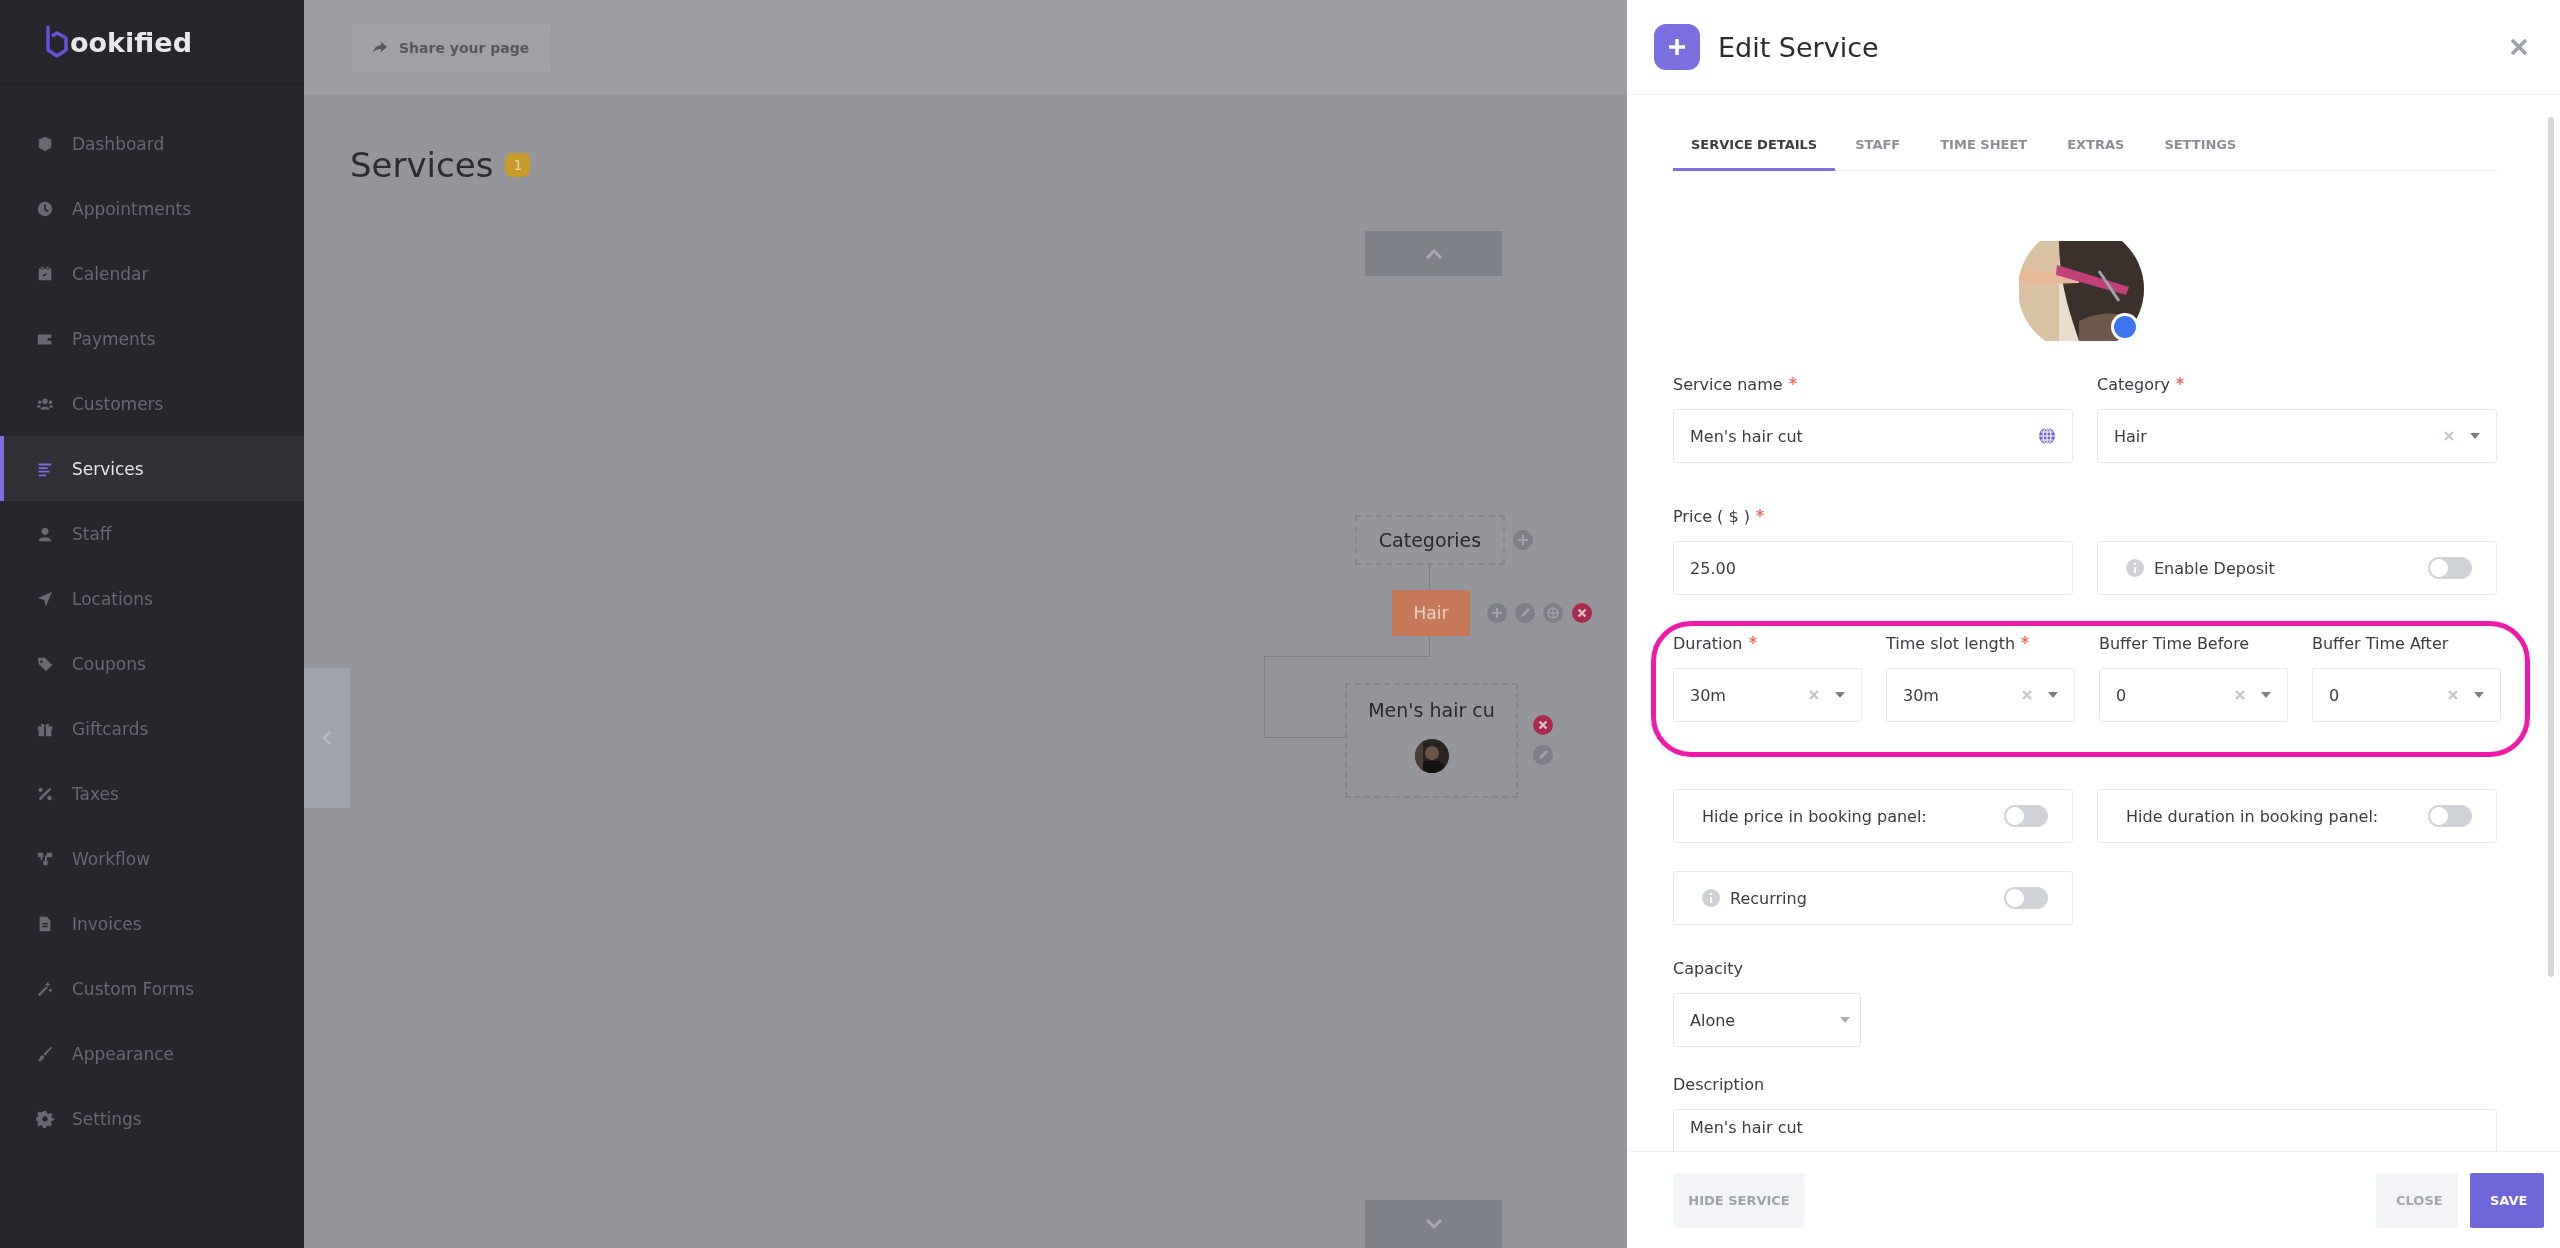 The image size is (2560, 1248). What do you see at coordinates (152, 858) in the screenshot?
I see `sidebar-item: Workflow` at bounding box center [152, 858].